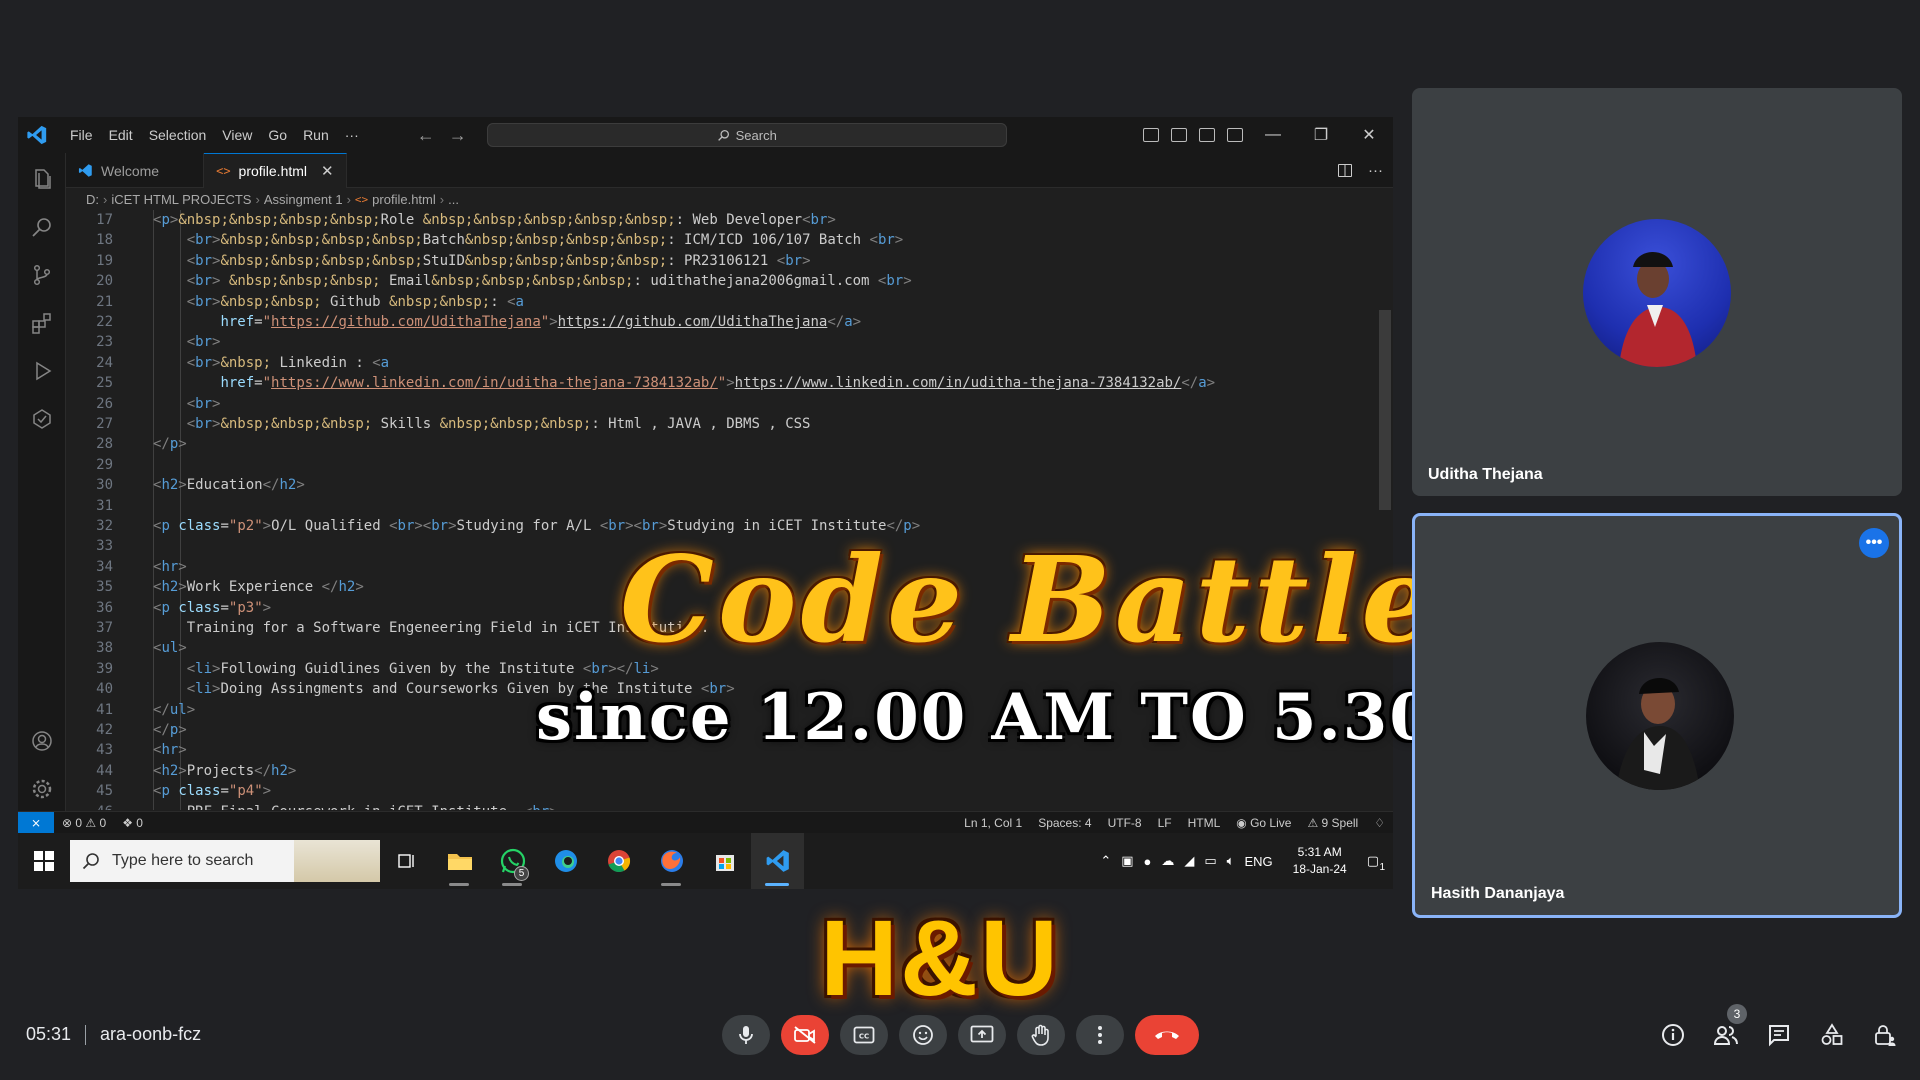  What do you see at coordinates (1737, 1014) in the screenshot?
I see `people-count-badge: 3` at bounding box center [1737, 1014].